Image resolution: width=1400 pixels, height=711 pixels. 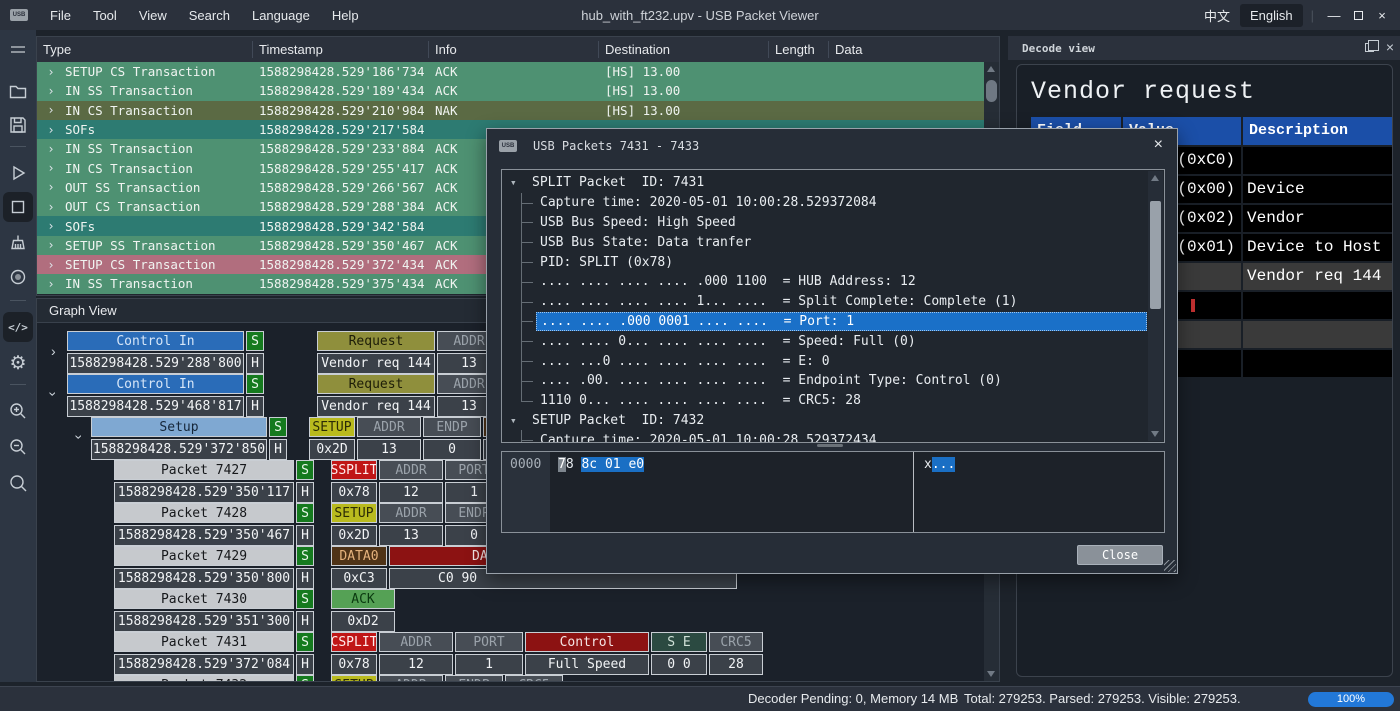 What do you see at coordinates (281, 15) in the screenshot?
I see `menu-item-language: Language` at bounding box center [281, 15].